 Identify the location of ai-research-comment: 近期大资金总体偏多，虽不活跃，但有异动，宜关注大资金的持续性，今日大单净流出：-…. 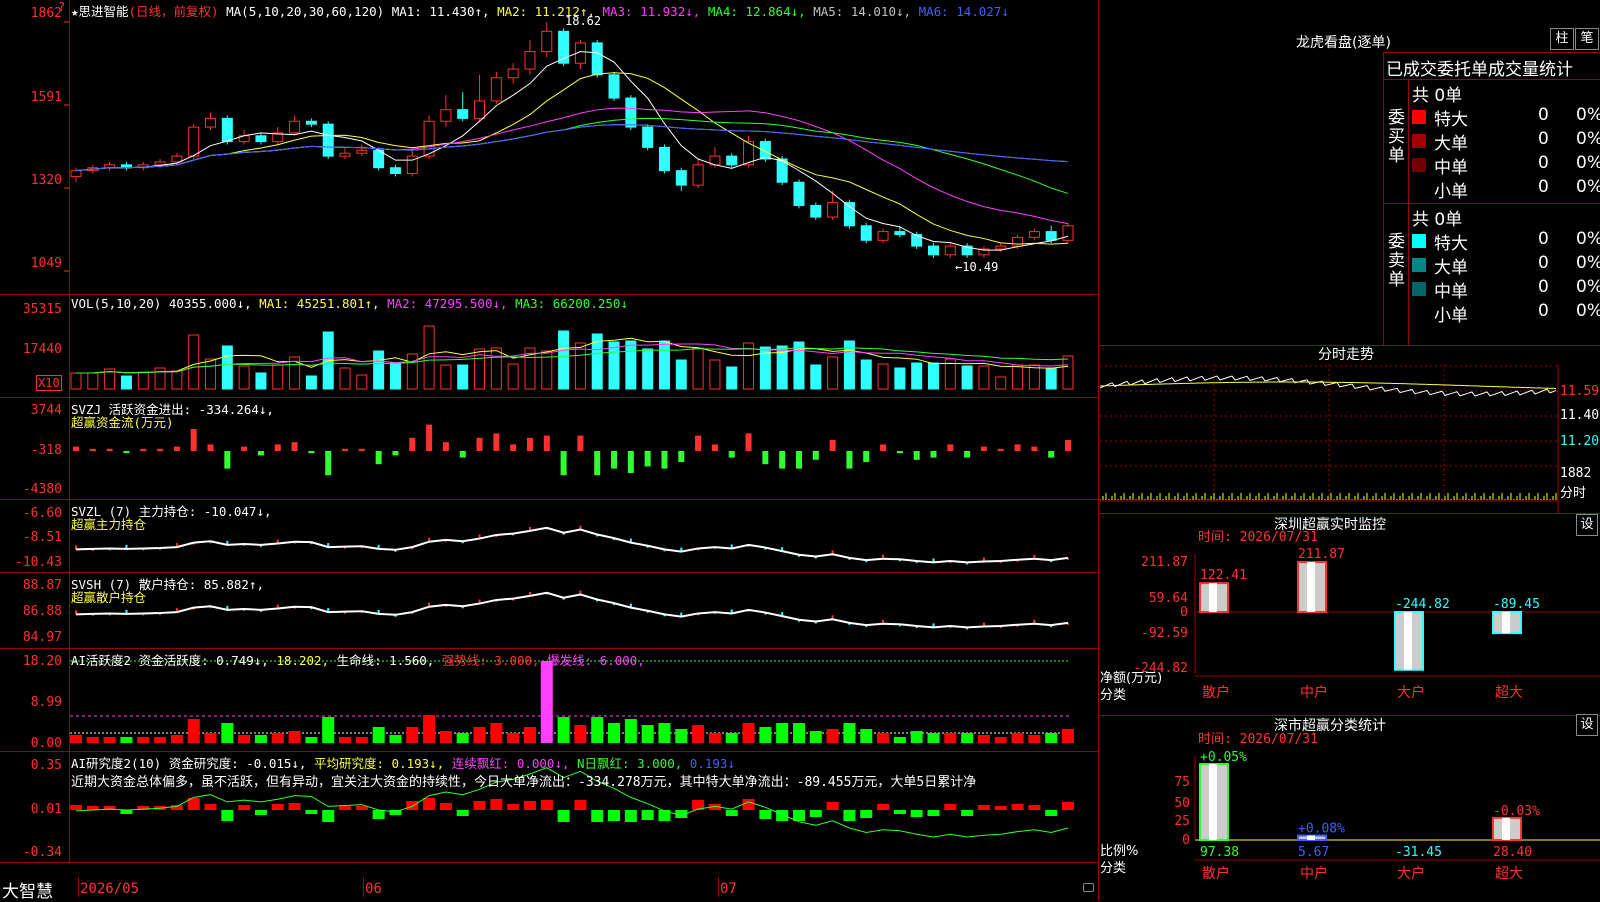
(524, 782).